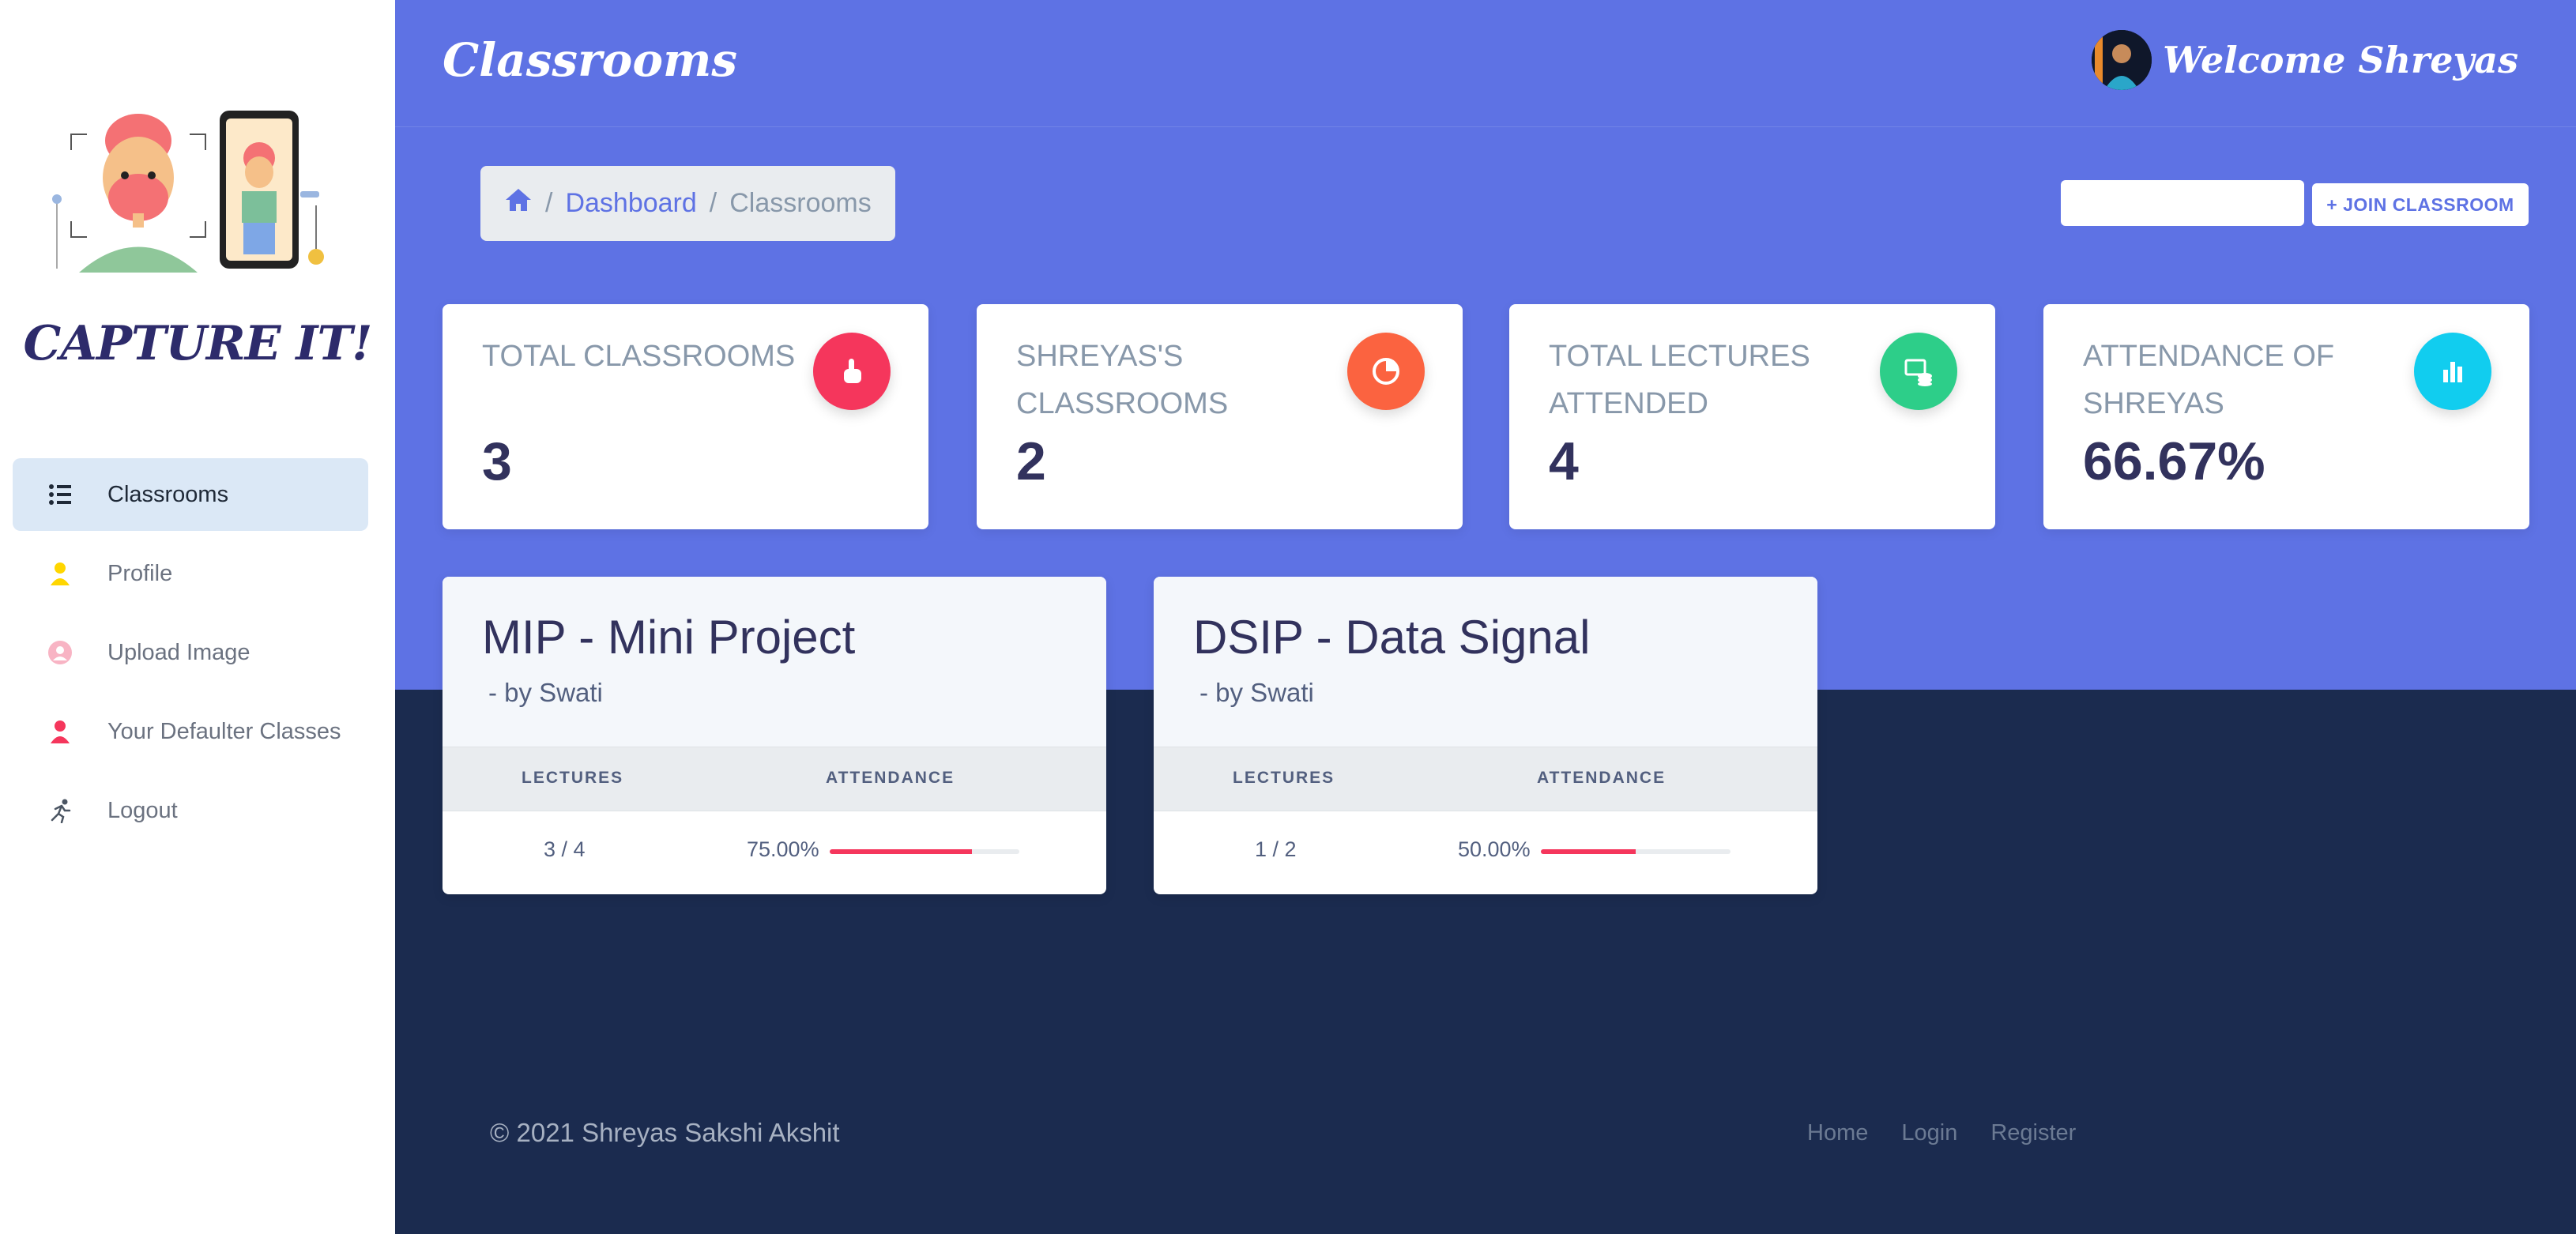 This screenshot has width=2576, height=1234. Describe the element at coordinates (1122, 380) in the screenshot. I see `stat-title: SHREYAS'S CLASSROOMS` at that location.